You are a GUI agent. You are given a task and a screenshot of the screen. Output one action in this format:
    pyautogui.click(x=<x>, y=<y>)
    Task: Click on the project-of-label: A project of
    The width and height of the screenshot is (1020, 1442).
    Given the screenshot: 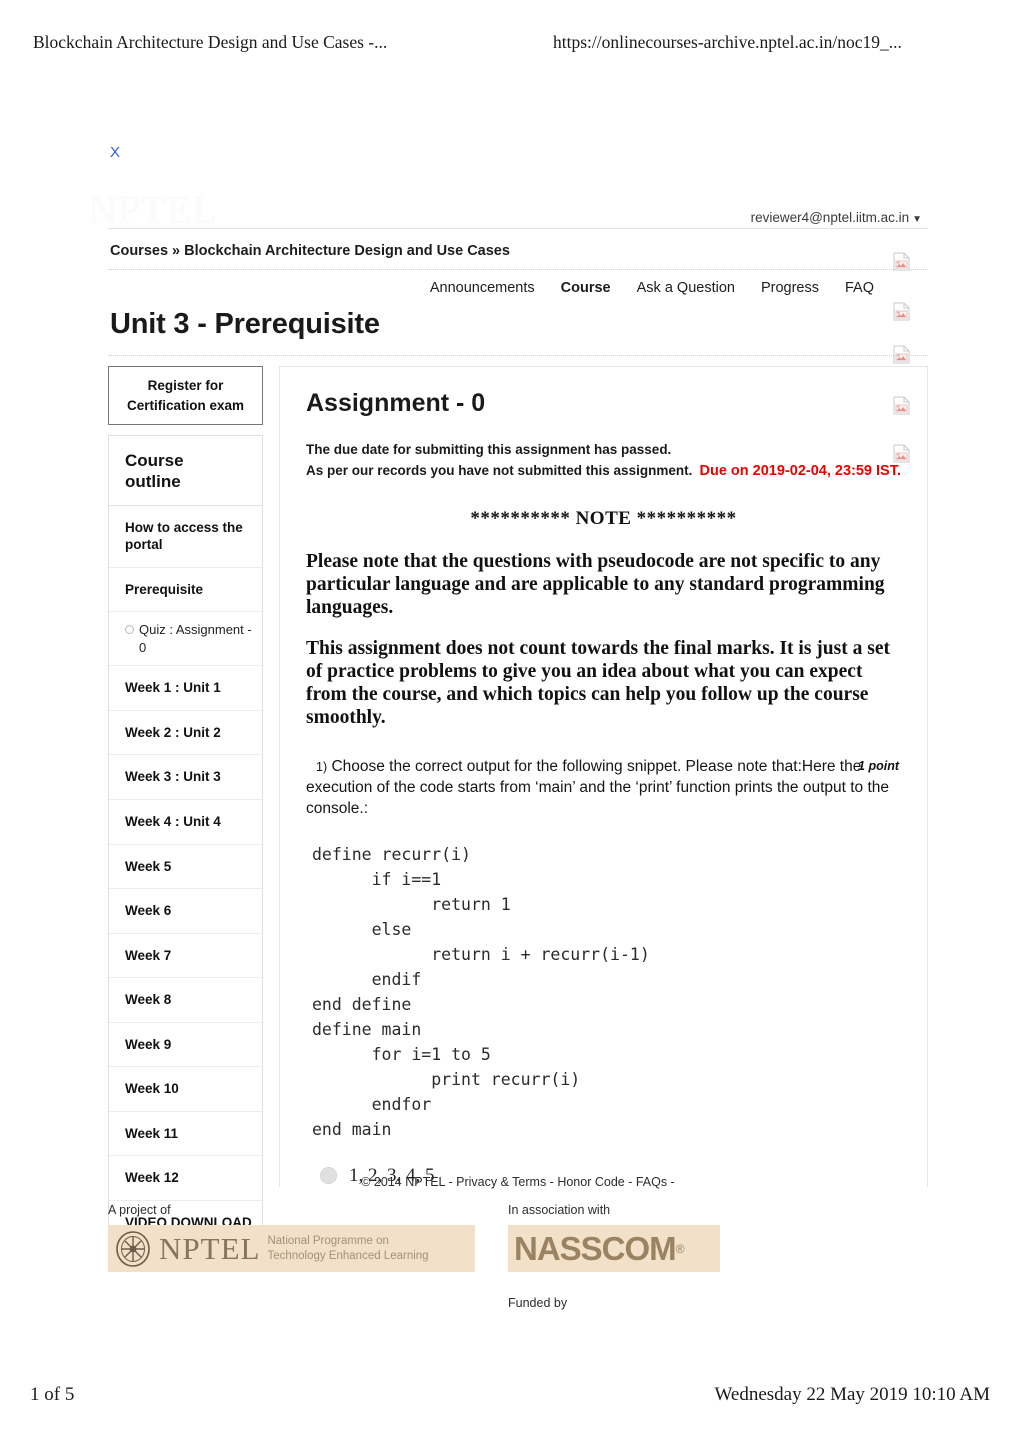 What is the action you would take?
    pyautogui.click(x=139, y=1210)
    